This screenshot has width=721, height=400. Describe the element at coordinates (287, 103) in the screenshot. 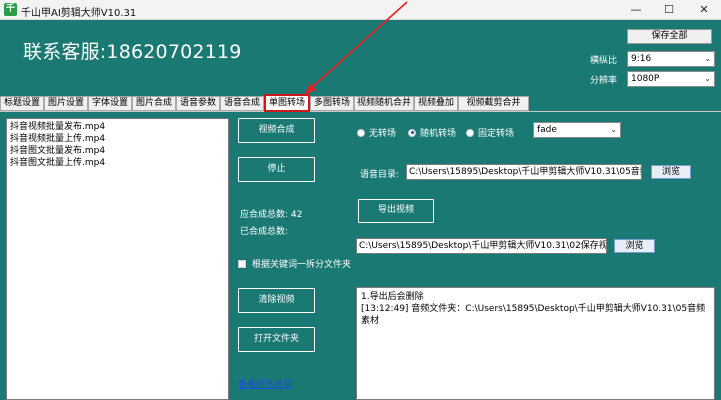

I see `tab-single-image-transition: 单图转场` at that location.